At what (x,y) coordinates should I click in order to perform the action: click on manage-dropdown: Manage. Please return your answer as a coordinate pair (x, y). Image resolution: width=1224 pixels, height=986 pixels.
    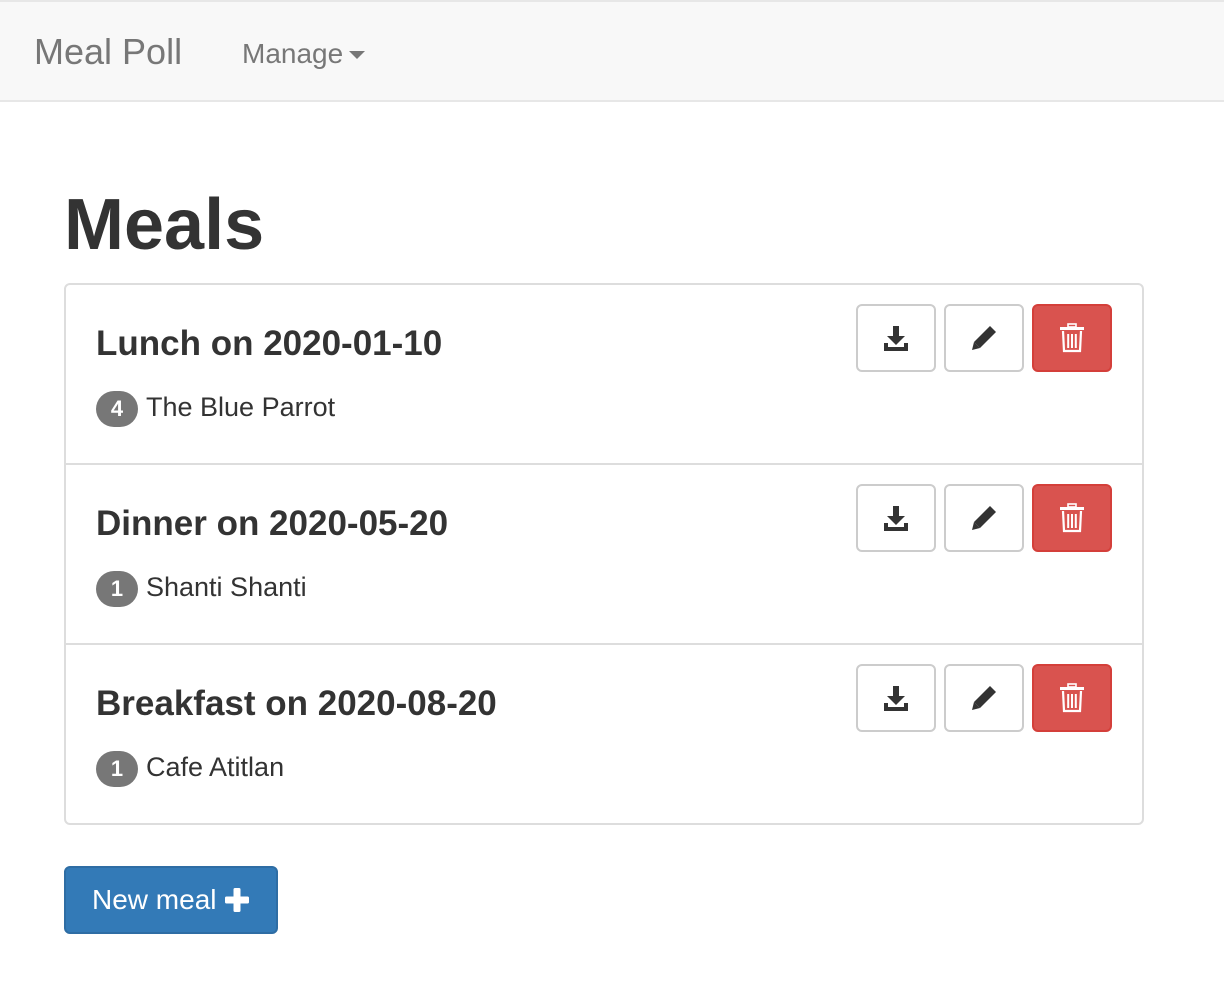
    Looking at the image, I should click on (304, 54).